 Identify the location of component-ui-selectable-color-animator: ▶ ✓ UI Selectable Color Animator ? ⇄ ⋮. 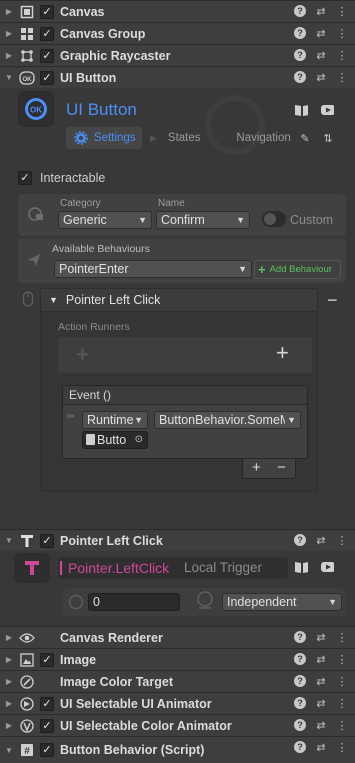
(177, 725).